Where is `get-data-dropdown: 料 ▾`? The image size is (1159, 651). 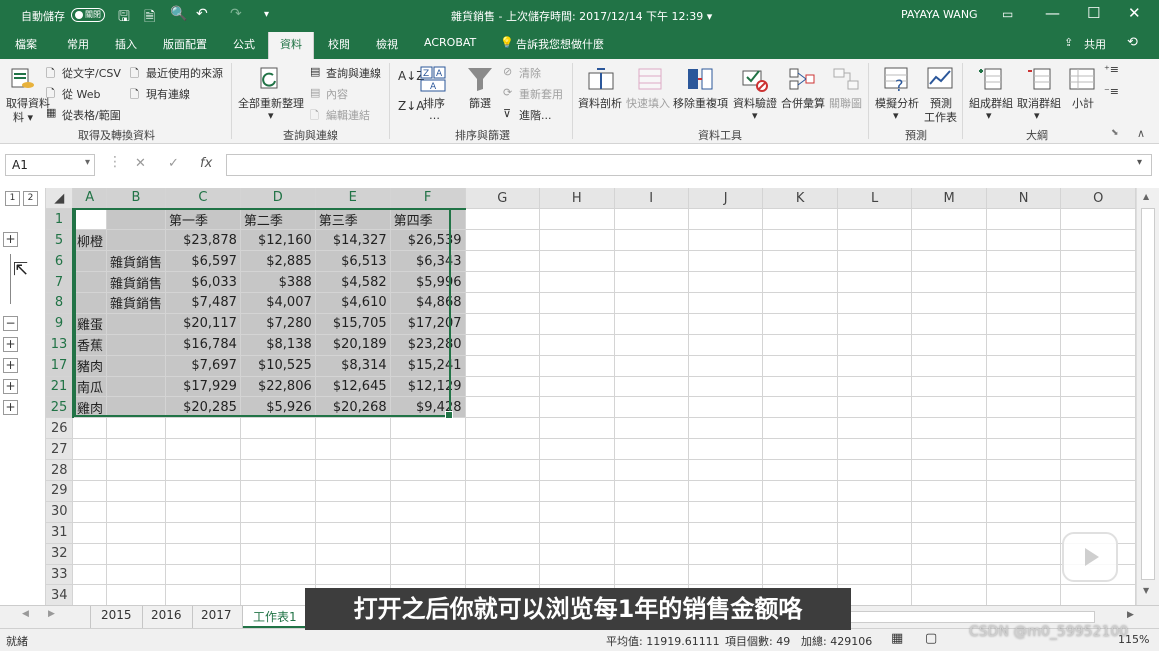
get-data-dropdown: 料 ▾ is located at coordinates (23, 117).